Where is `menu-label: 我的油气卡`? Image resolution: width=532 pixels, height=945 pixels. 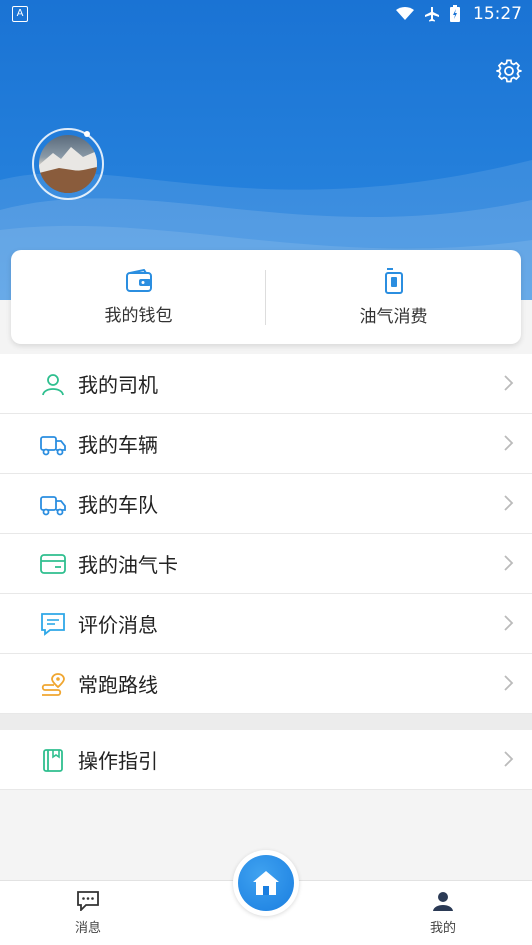
menu-label: 我的油气卡 is located at coordinates (128, 565).